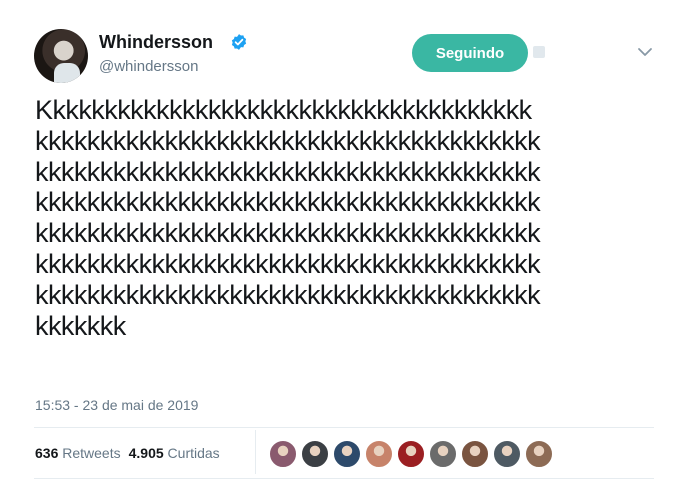  Describe the element at coordinates (539, 52) in the screenshot. I see `notifications-icon` at that location.